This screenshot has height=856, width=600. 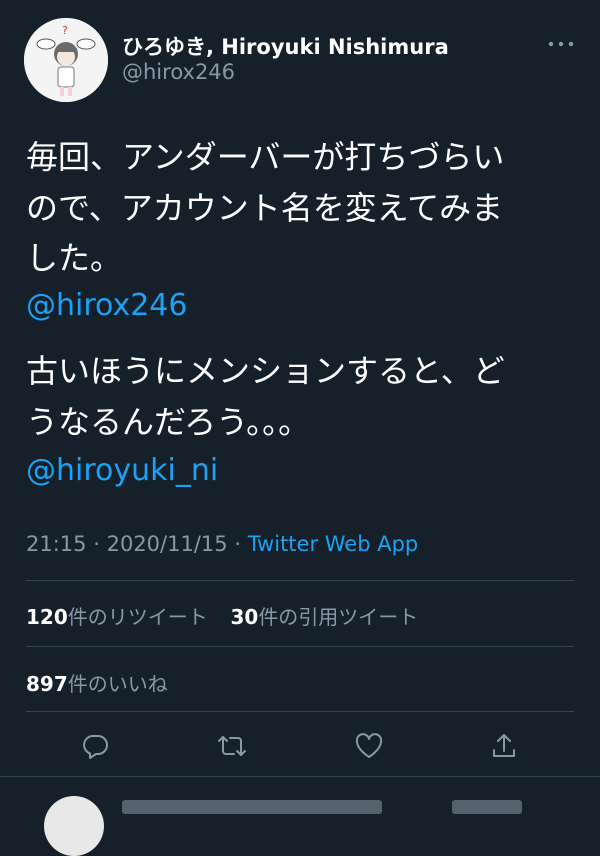 What do you see at coordinates (338, 617) in the screenshot?
I see `quotes-label: 件の引用ツイート` at bounding box center [338, 617].